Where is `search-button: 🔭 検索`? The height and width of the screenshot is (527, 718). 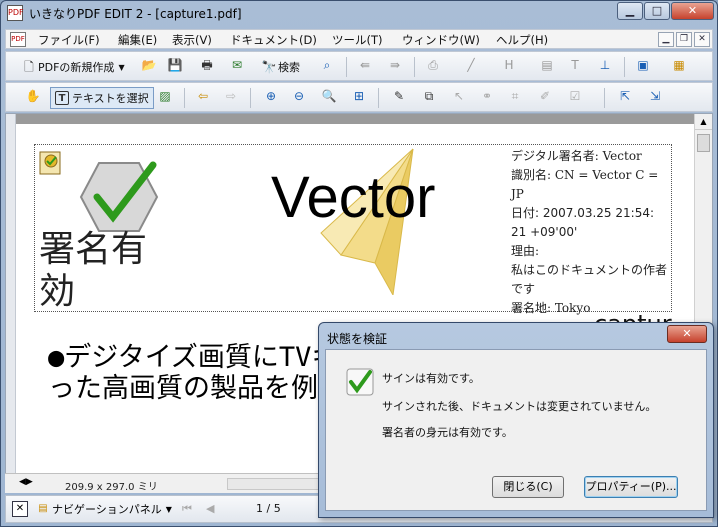 search-button: 🔭 検索 is located at coordinates (280, 67).